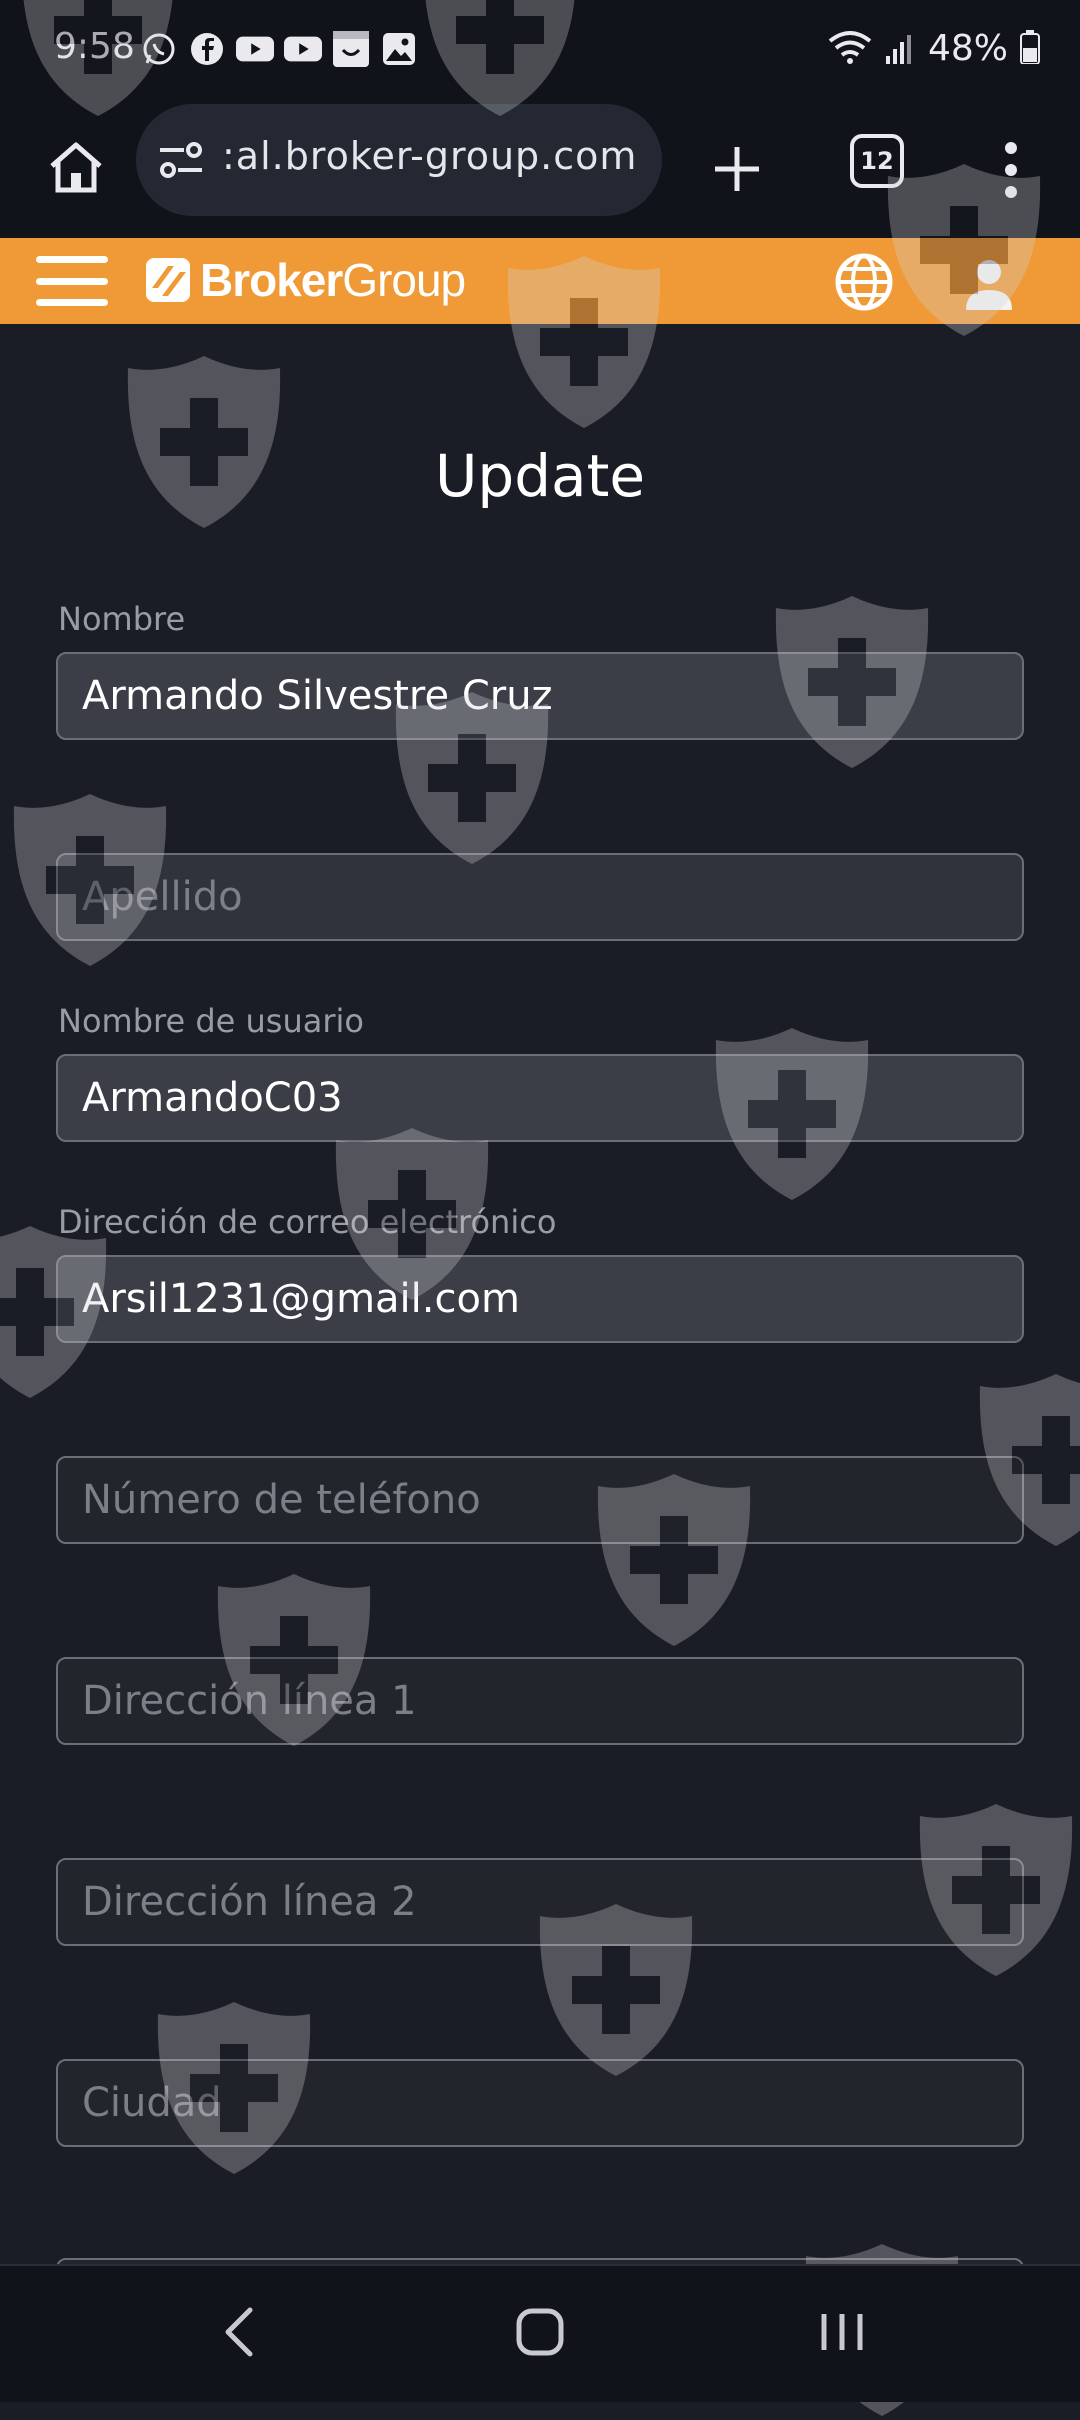 The image size is (1080, 2420). I want to click on ciudad-field, so click(540, 2103).